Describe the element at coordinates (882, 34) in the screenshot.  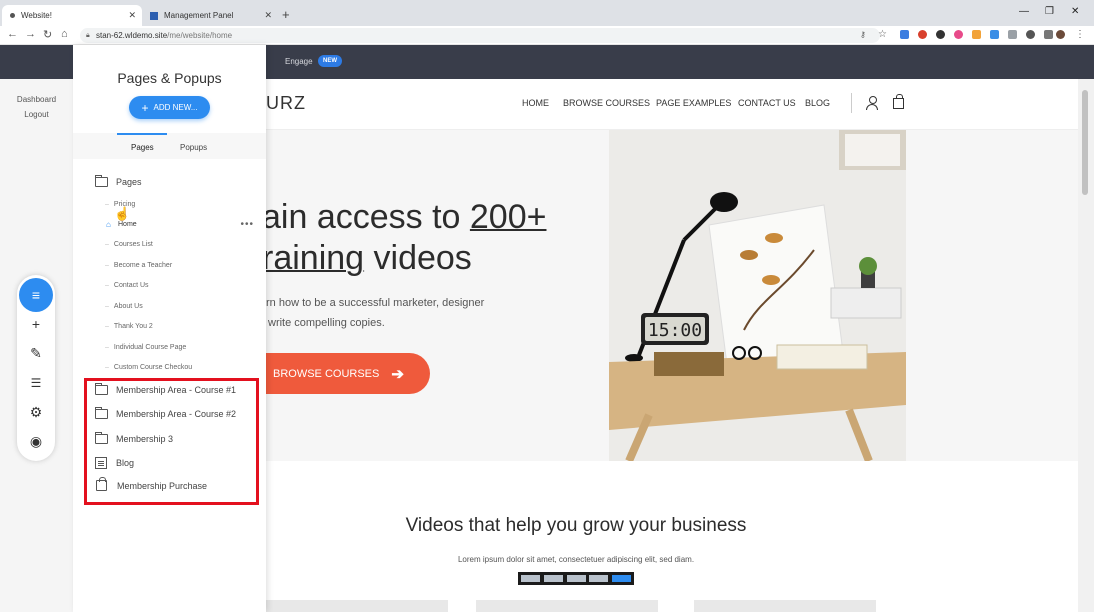
I see `bookmark-star-icon: ☆` at that location.